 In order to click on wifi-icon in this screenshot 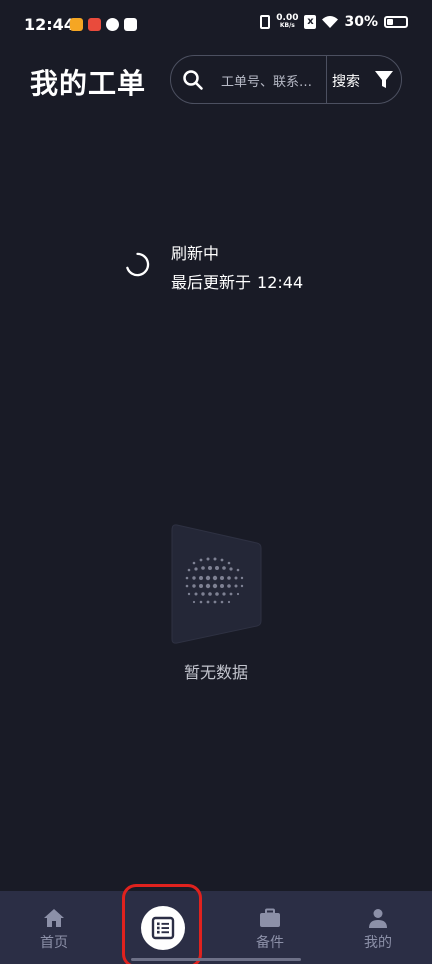, I will do `click(330, 22)`.